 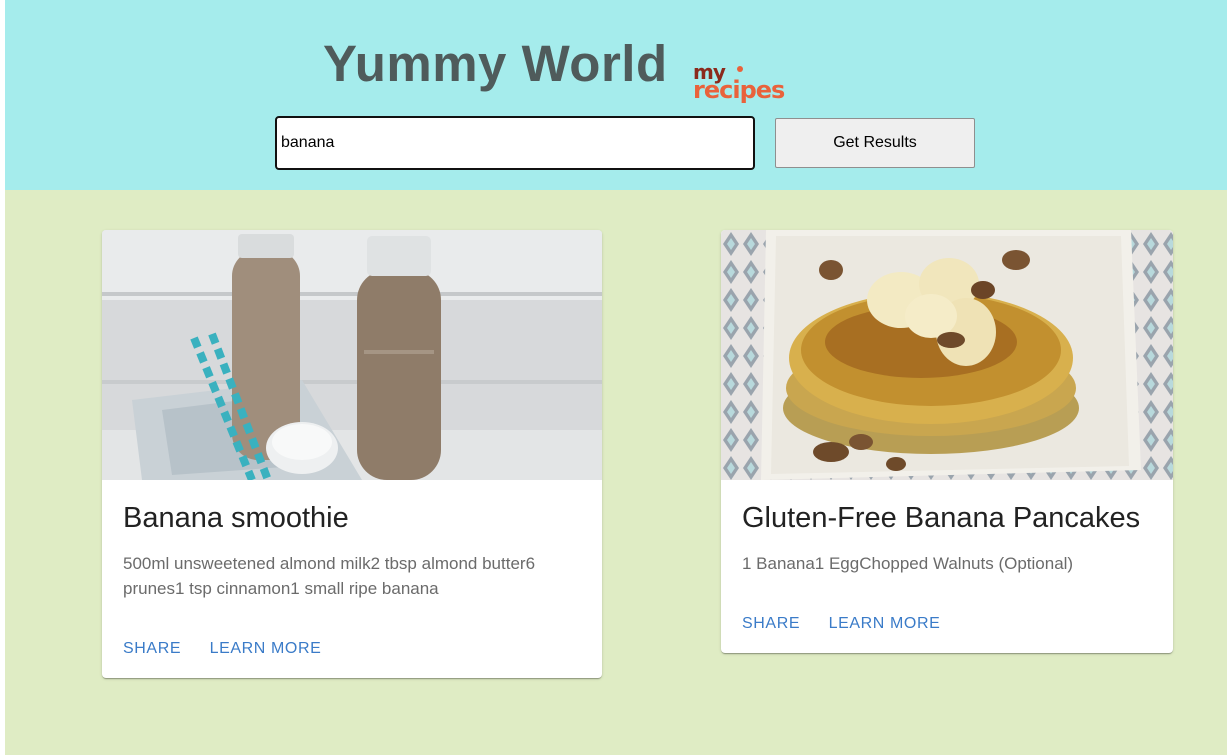 I want to click on myrecipes-logo: my recipes, so click(x=745, y=85).